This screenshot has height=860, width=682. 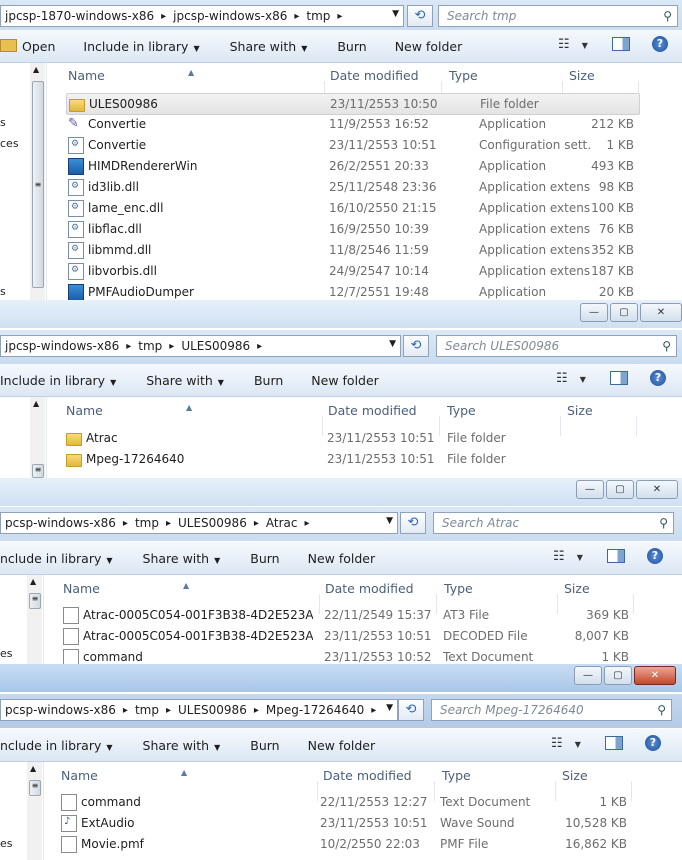 I want to click on address-bar: jpcsp-windows-x86 ▸ tmp ▸ ULES00986 ▸ ▼, so click(x=200, y=346).